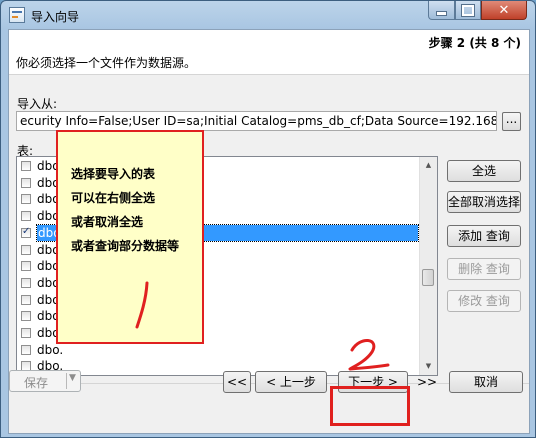 Image resolution: width=536 pixels, height=438 pixels. I want to click on add-query-button: 添加 查询, so click(484, 236).